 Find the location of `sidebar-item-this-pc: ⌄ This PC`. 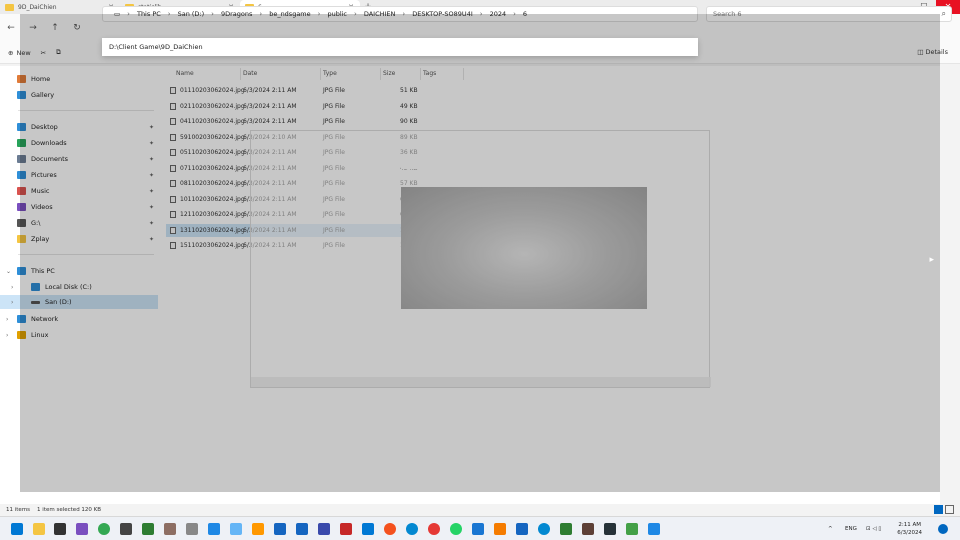

sidebar-item-this-pc: ⌄ This PC is located at coordinates (79, 271).